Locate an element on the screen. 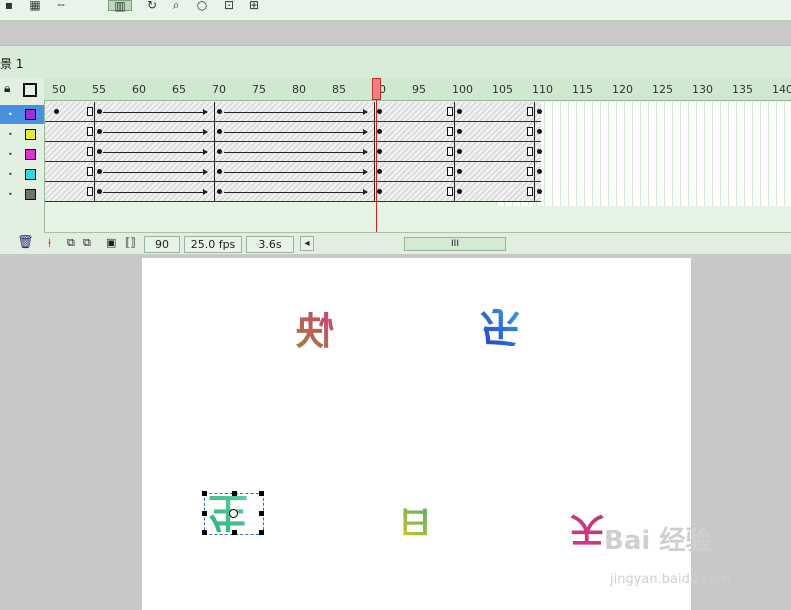  transform-pivot is located at coordinates (233, 513).